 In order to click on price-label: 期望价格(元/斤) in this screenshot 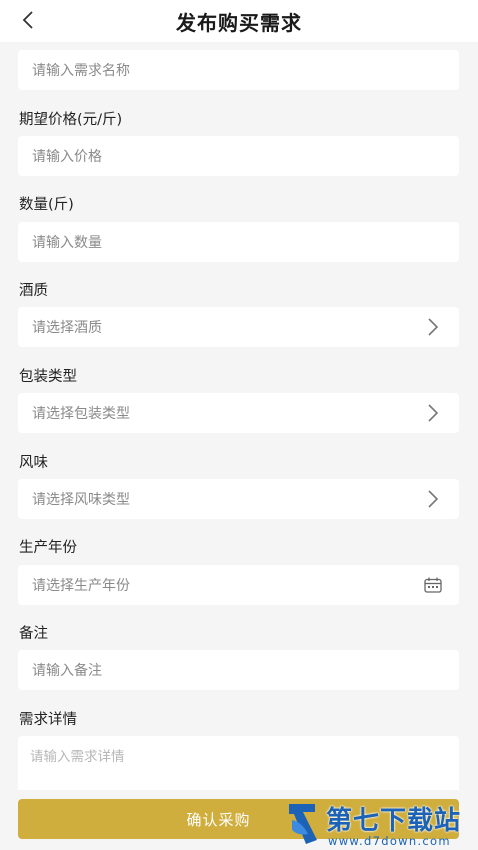, I will do `click(71, 120)`.